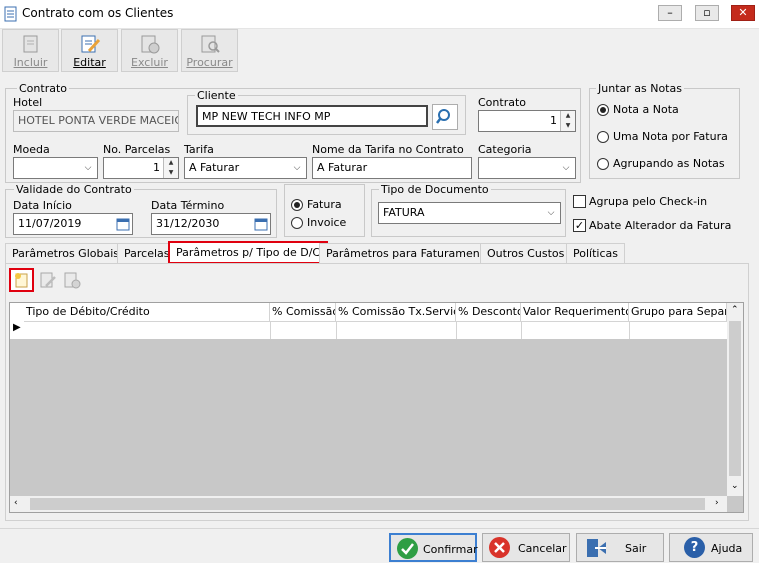  I want to click on ajuda-label: Ajuda, so click(727, 548).